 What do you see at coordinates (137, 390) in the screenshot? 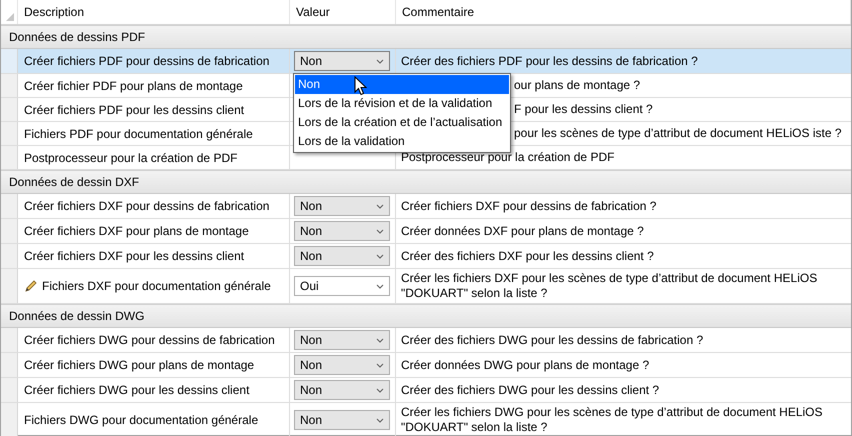
I see `property-label: Créer fichiers DWG pour les dessins client` at bounding box center [137, 390].